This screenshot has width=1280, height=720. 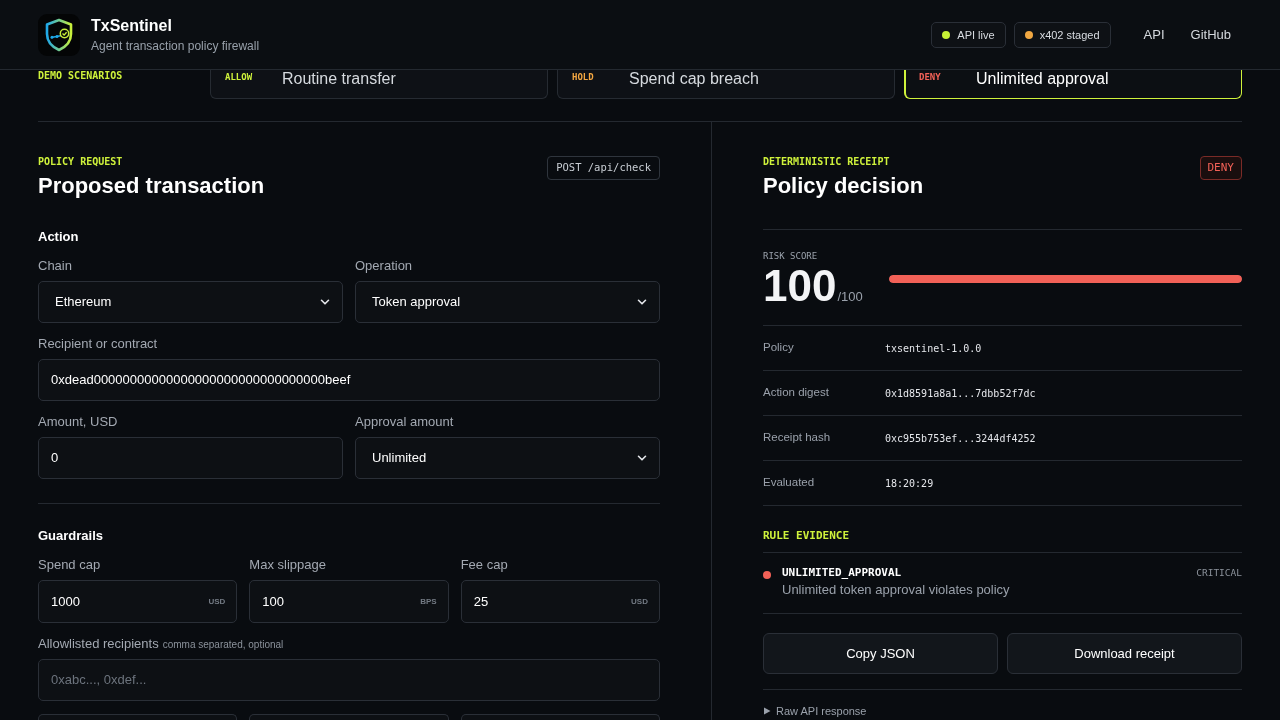 What do you see at coordinates (1210, 34) in the screenshot?
I see `nav-link: GitHub` at bounding box center [1210, 34].